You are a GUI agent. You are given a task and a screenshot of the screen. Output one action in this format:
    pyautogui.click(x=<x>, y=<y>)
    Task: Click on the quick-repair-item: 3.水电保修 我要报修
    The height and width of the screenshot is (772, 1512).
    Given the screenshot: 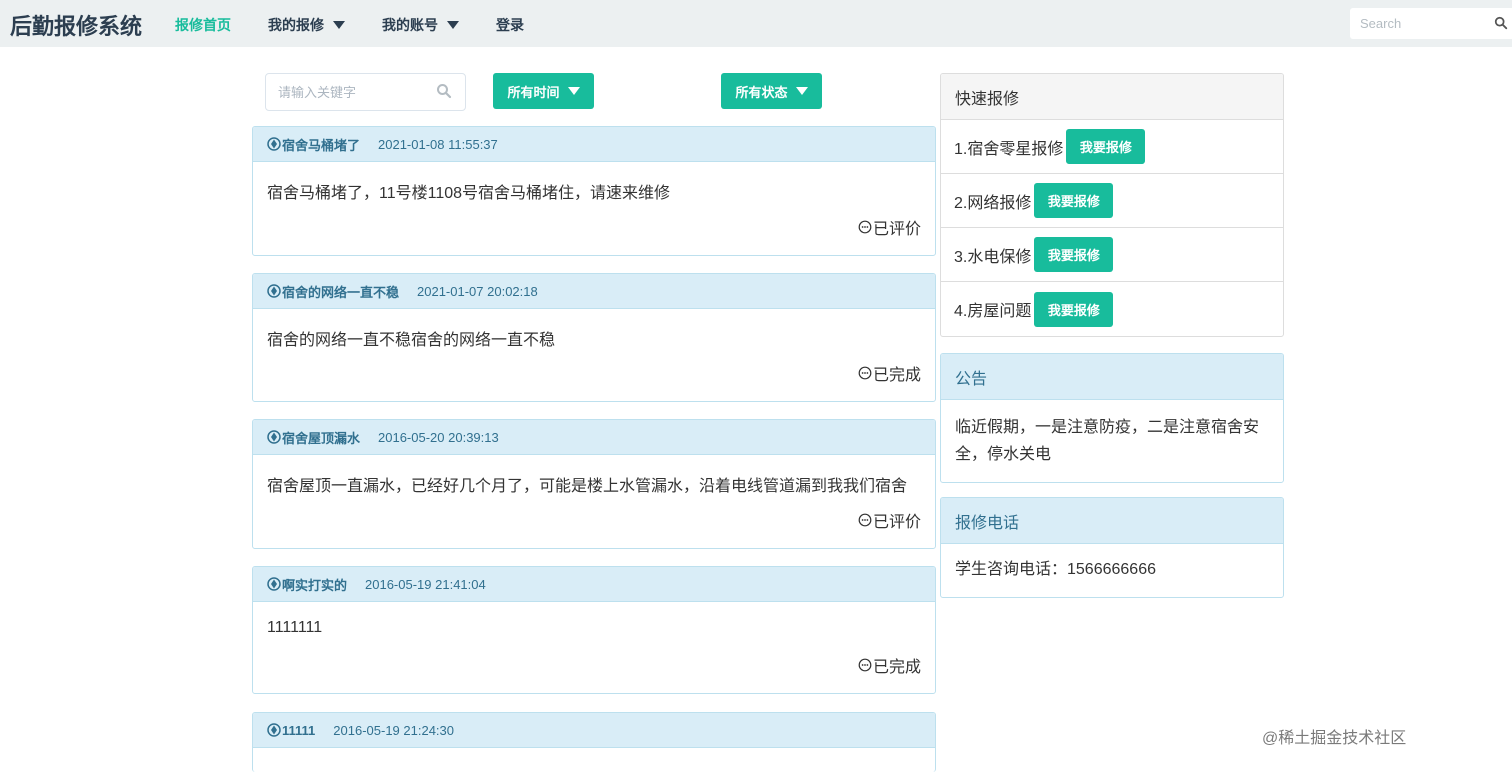 What is the action you would take?
    pyautogui.click(x=1112, y=255)
    